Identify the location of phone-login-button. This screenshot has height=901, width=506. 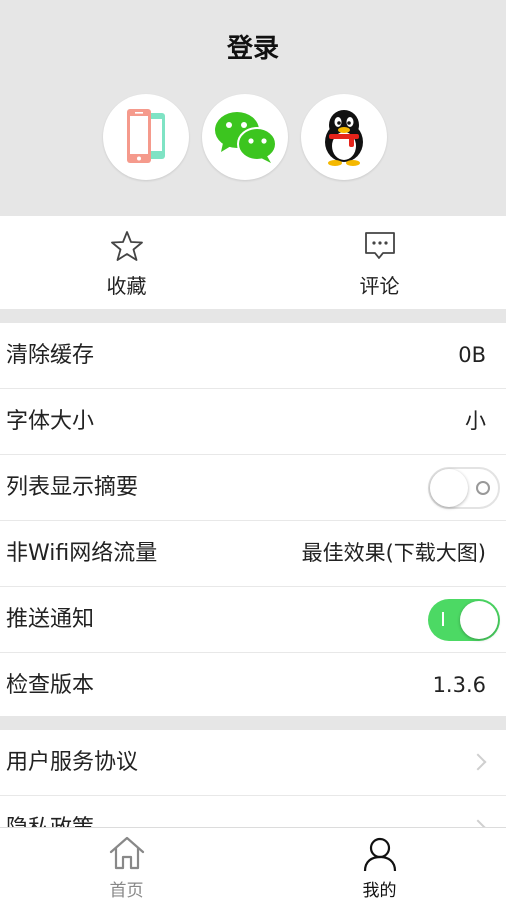
(146, 137).